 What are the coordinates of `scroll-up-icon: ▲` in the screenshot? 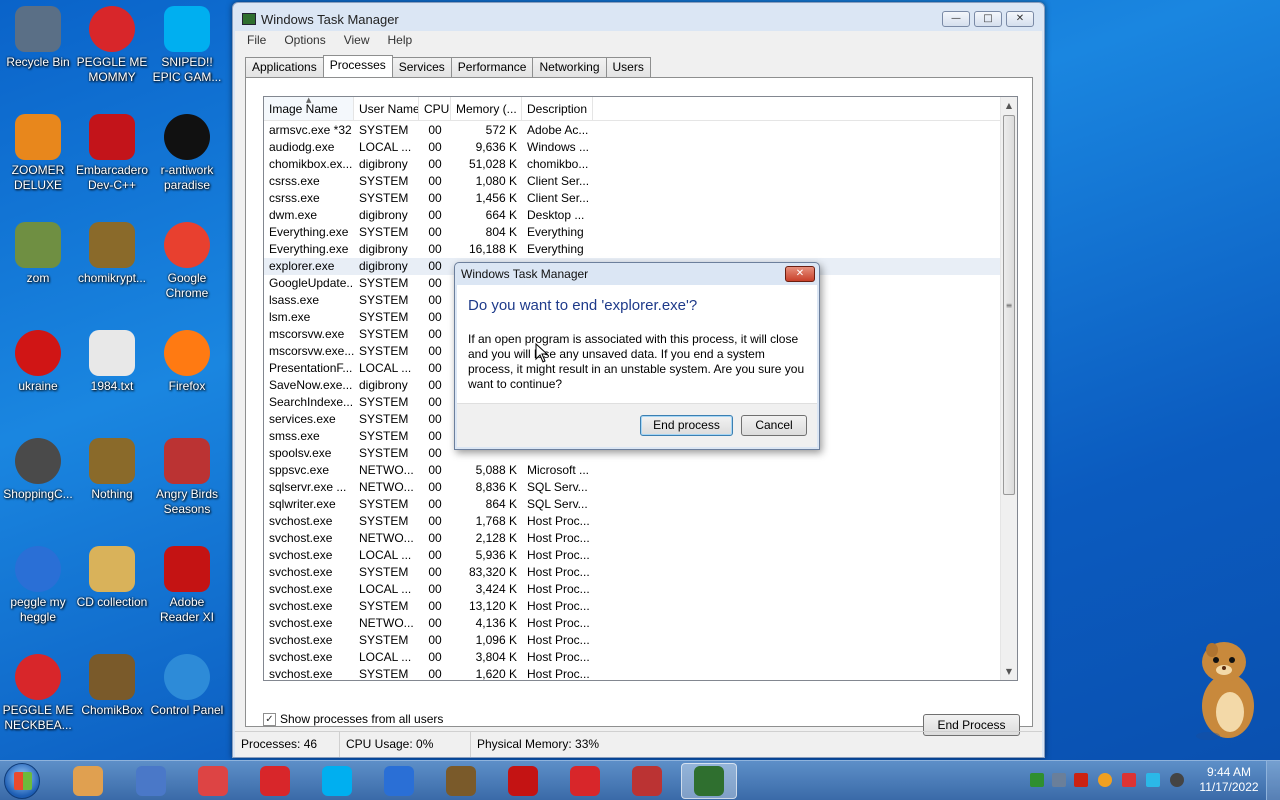 It's located at (1009, 105).